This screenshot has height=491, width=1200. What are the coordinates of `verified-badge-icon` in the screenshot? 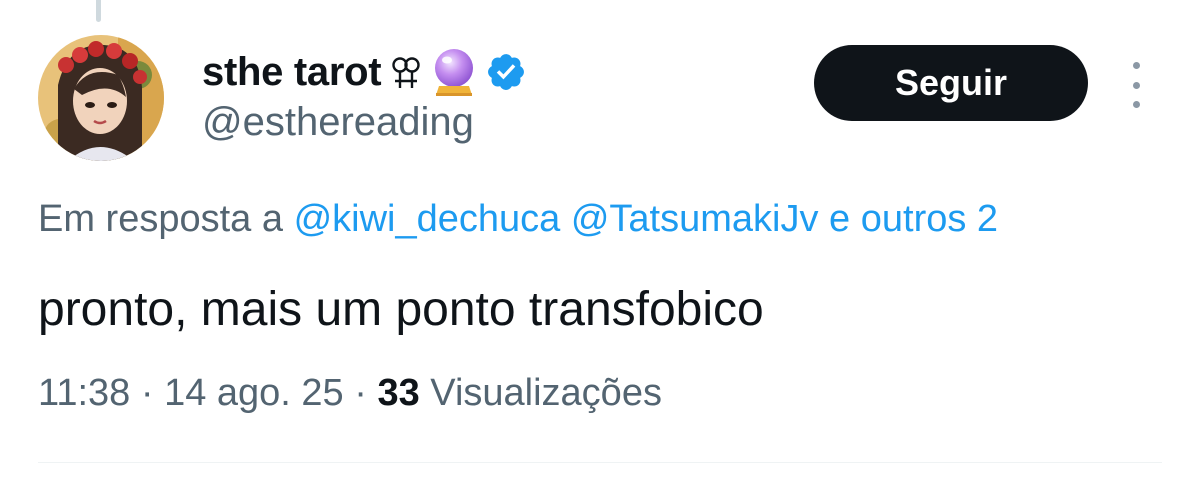 It's located at (506, 72).